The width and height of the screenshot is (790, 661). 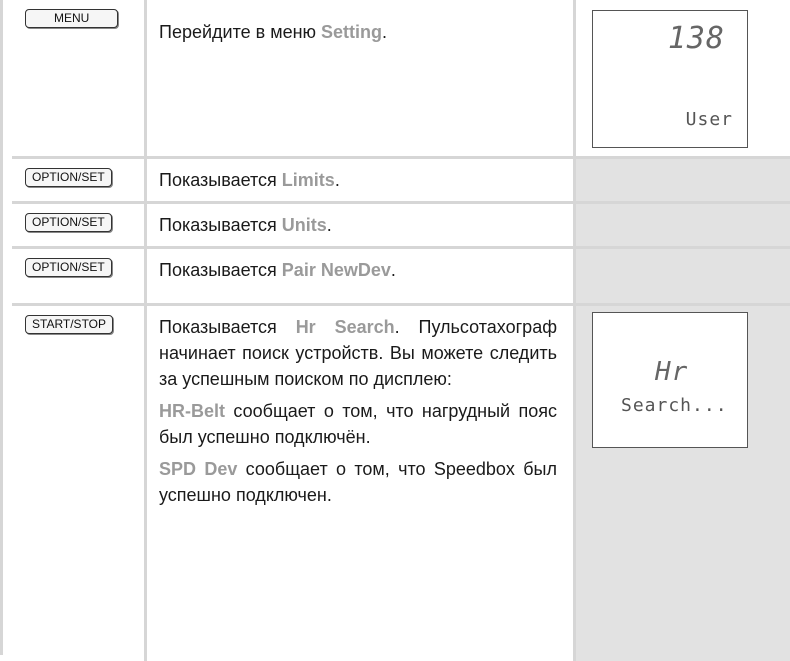 What do you see at coordinates (72, 18) in the screenshot?
I see `menu-button-label: MENU` at bounding box center [72, 18].